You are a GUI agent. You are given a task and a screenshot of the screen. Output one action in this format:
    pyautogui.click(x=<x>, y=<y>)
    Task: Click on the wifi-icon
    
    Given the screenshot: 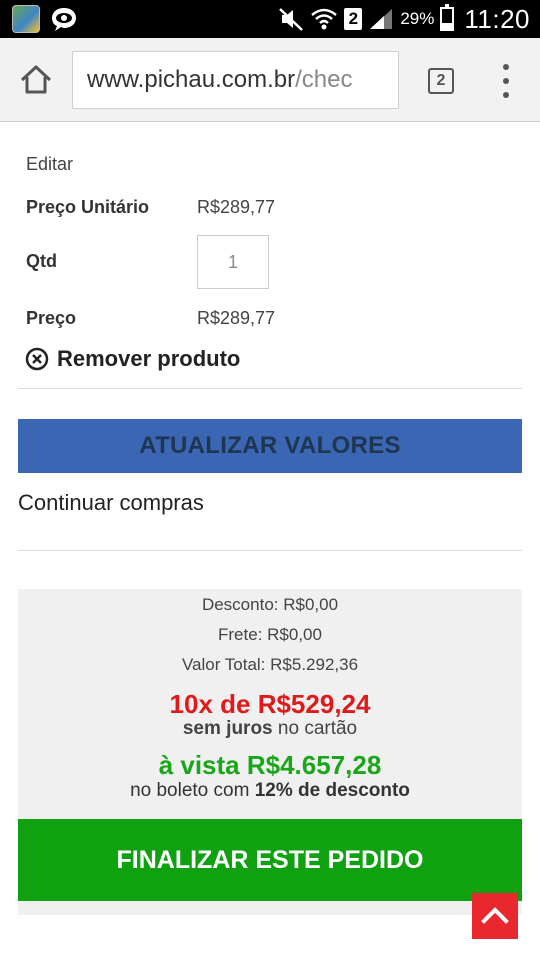 What is the action you would take?
    pyautogui.click(x=324, y=19)
    